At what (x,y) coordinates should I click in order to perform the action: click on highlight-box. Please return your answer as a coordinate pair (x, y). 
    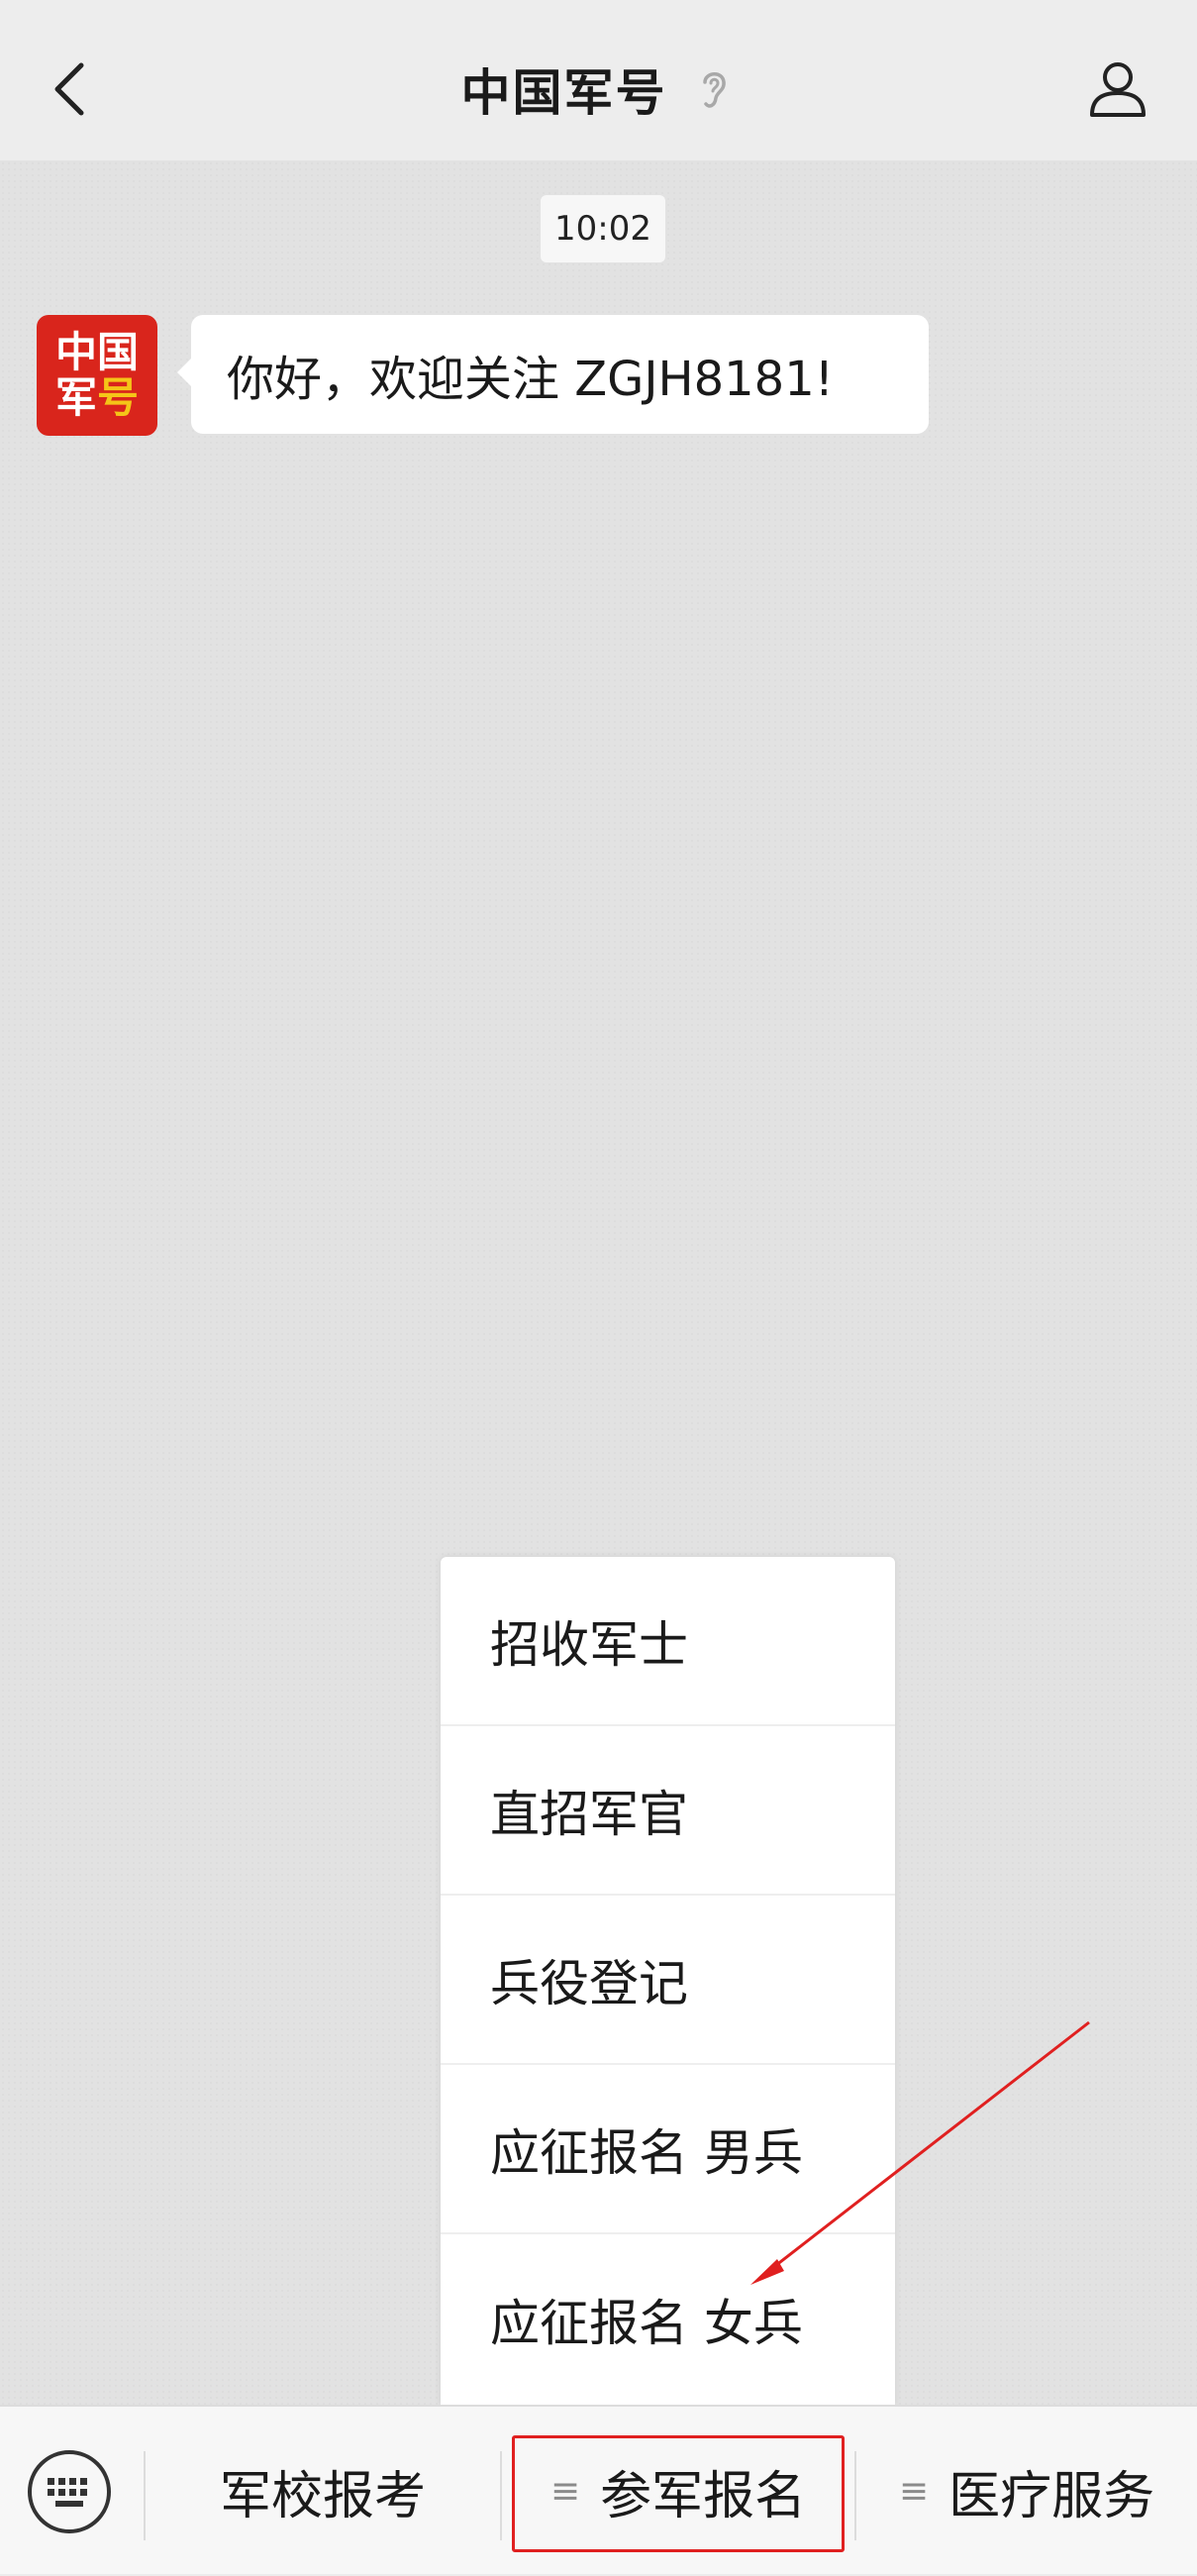
    Looking at the image, I should click on (678, 2493).